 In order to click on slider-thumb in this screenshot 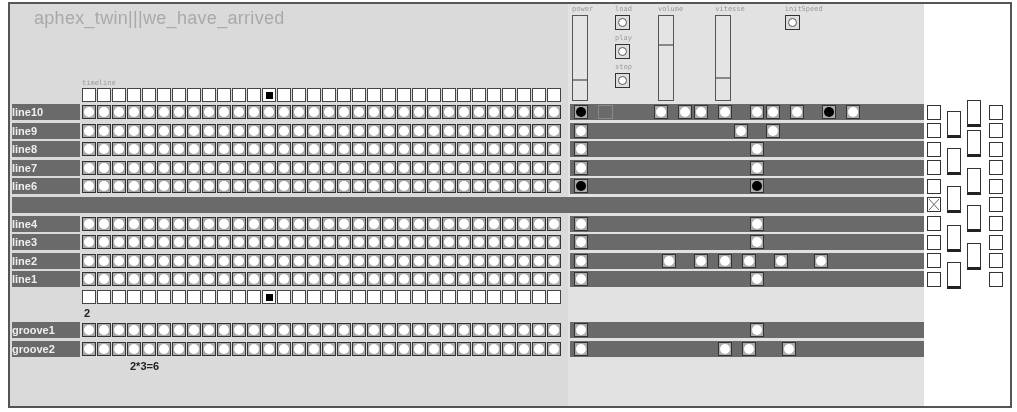, I will do `click(665, 45)`.